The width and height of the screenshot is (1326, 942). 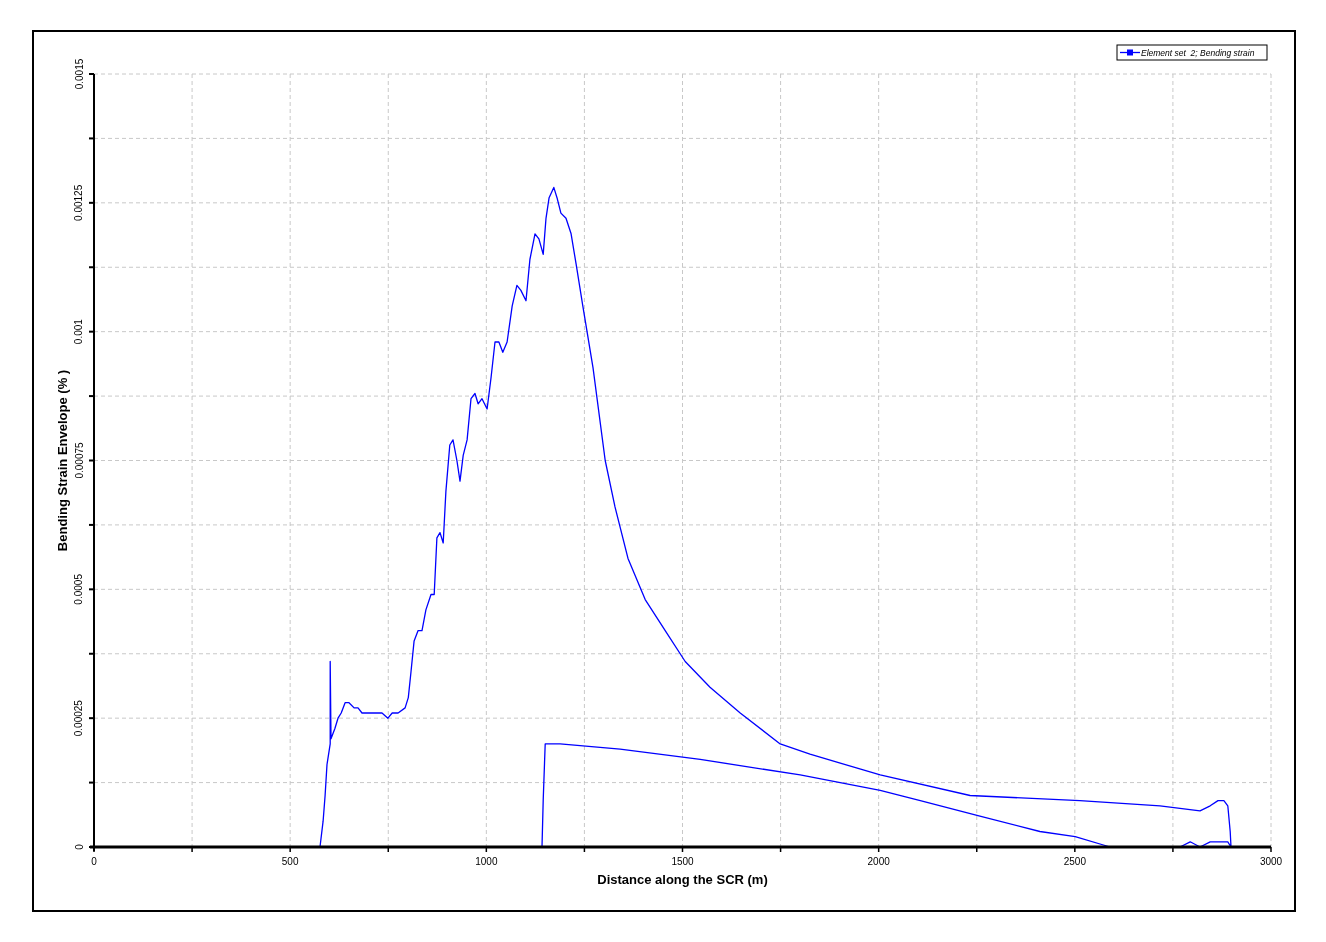 What do you see at coordinates (1271, 861) in the screenshot?
I see `x-tick-label: 3000` at bounding box center [1271, 861].